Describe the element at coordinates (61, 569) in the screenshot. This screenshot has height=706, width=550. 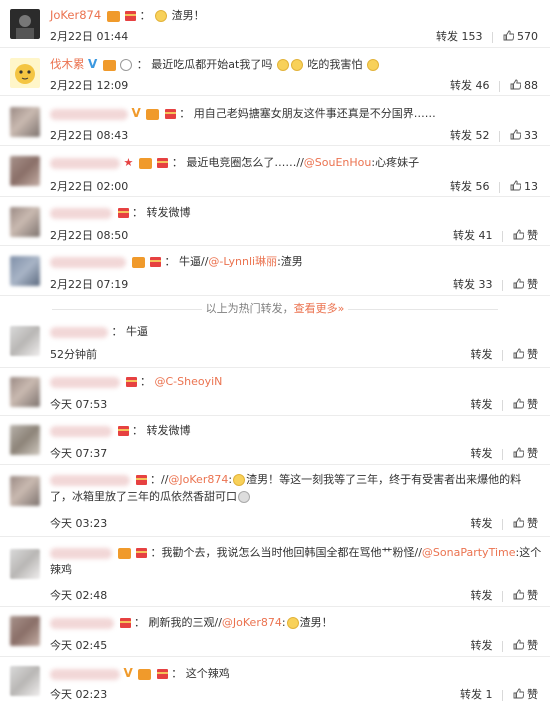
I see `comment-text: 辣鸡` at that location.